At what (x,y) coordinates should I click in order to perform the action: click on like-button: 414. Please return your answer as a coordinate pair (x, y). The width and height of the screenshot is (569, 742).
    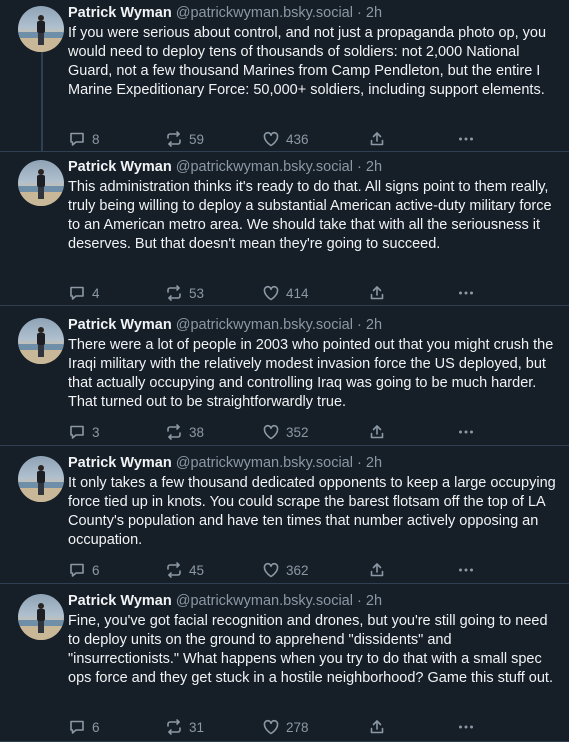
    Looking at the image, I should click on (285, 293).